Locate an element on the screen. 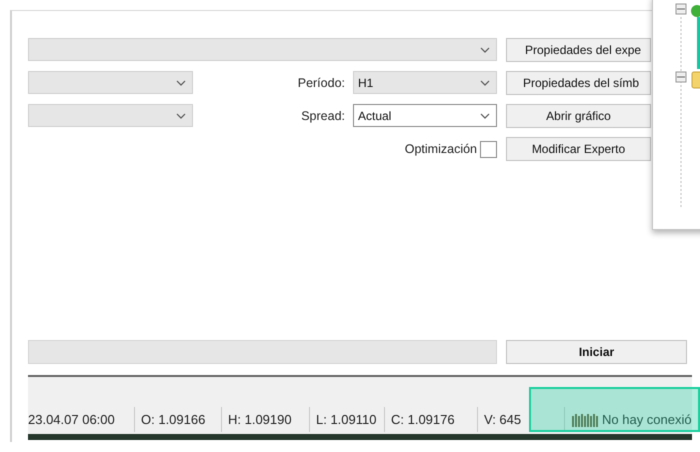 This screenshot has width=700, height=452. action-button: Propiedades del símb is located at coordinates (578, 83).